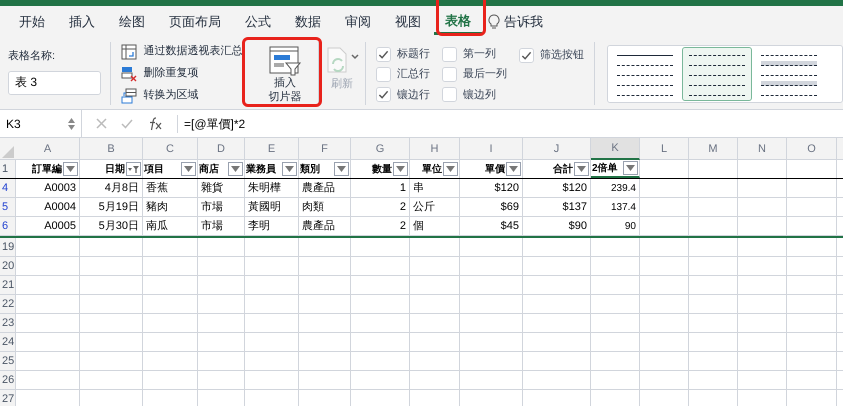 The width and height of the screenshot is (843, 406). I want to click on column-header: B, so click(111, 149).